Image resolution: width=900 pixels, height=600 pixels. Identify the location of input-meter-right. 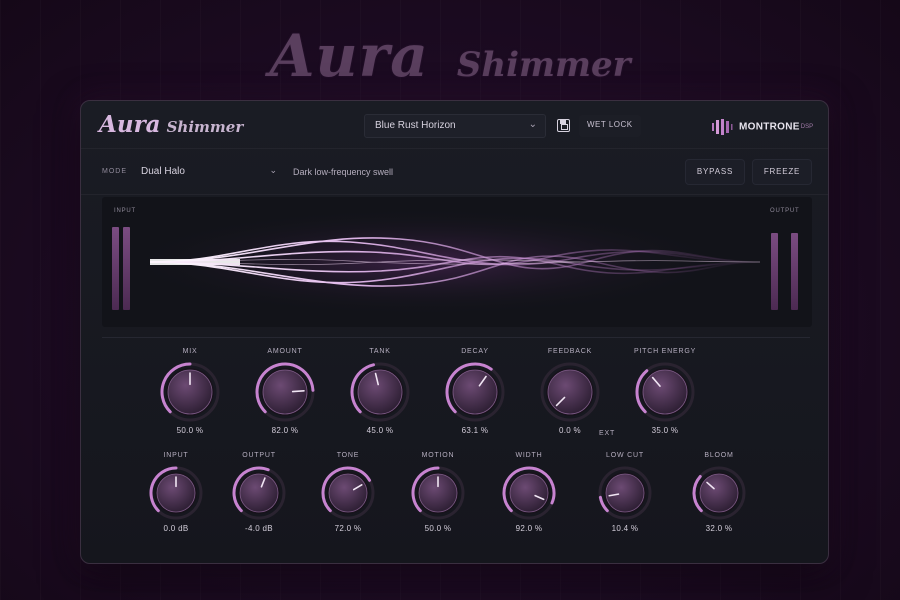
(126, 268).